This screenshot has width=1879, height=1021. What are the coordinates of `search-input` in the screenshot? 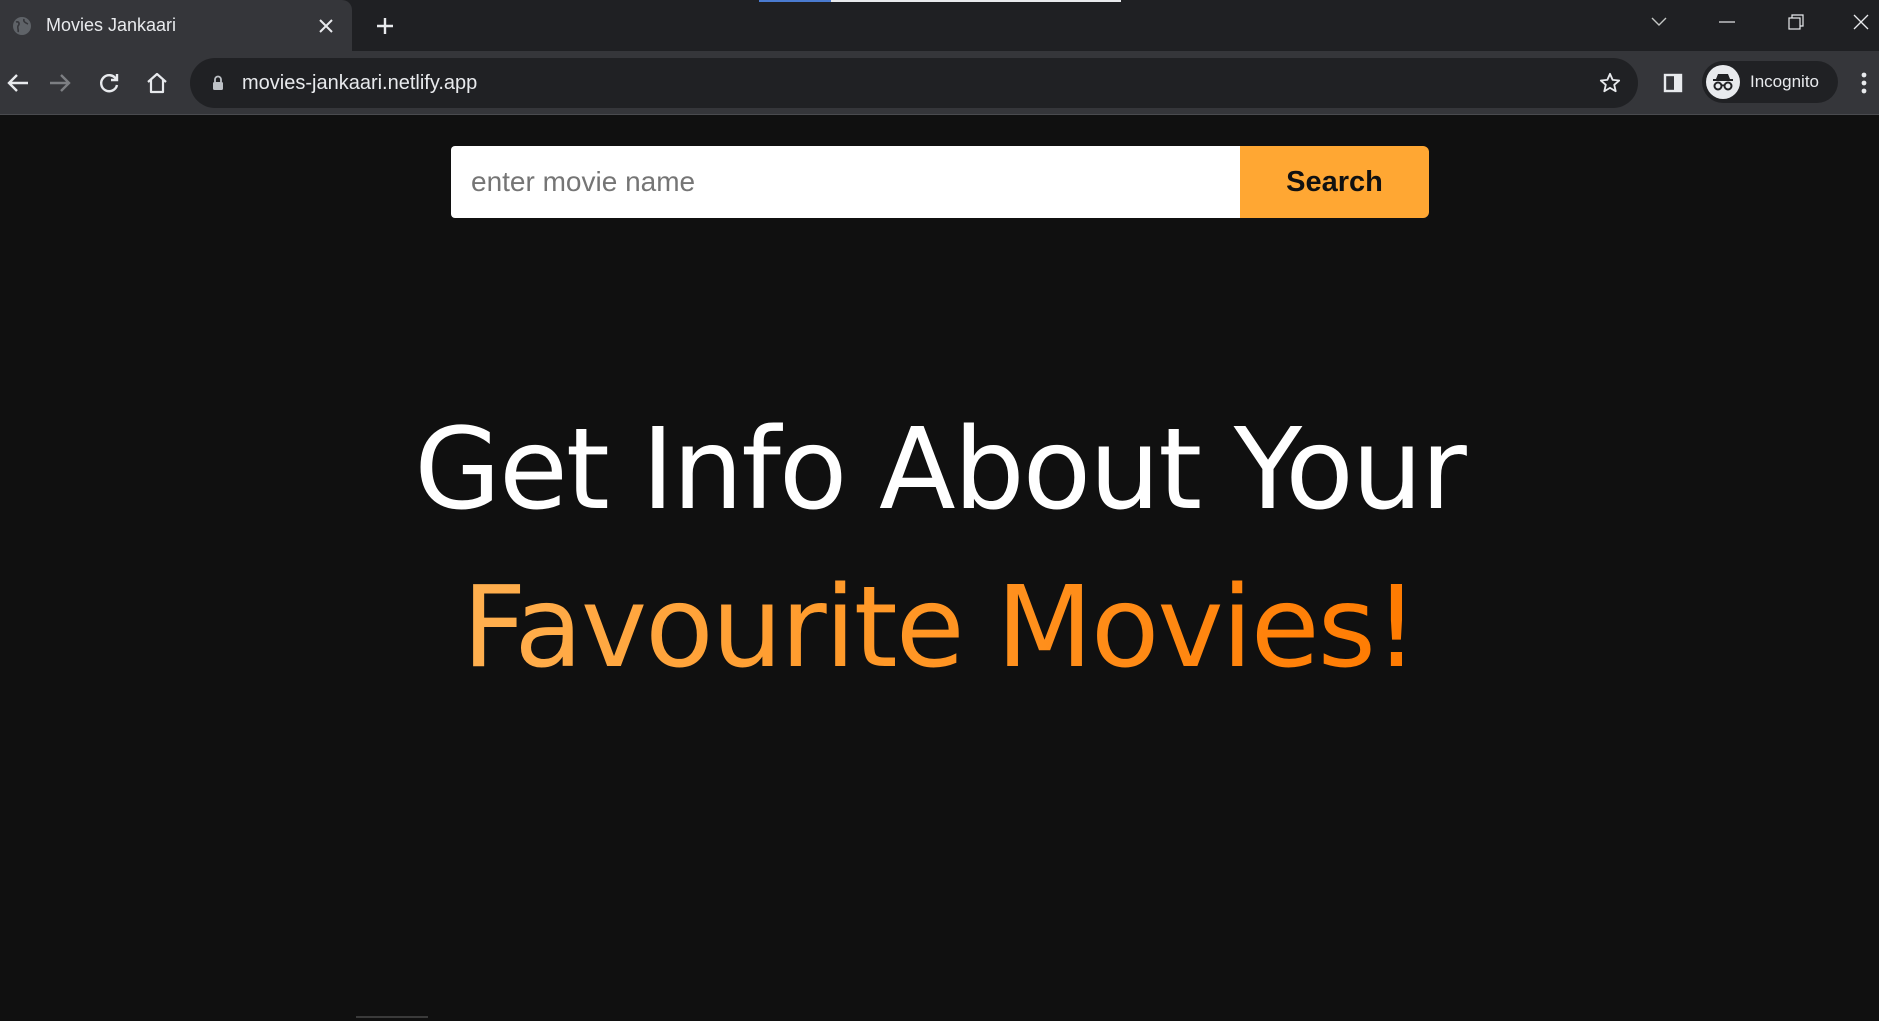 It's located at (845, 182).